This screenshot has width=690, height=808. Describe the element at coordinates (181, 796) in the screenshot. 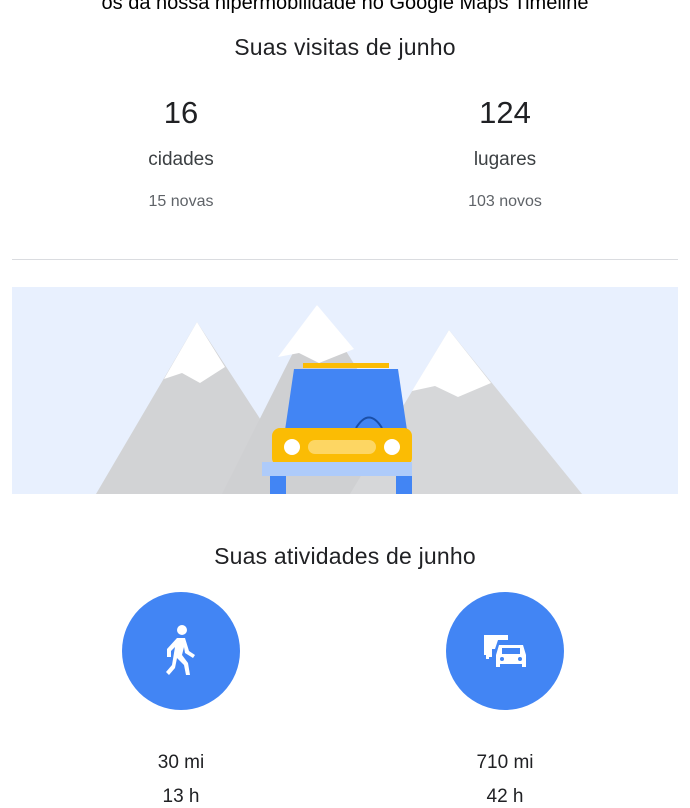

I see `walking-time: 13 h` at that location.